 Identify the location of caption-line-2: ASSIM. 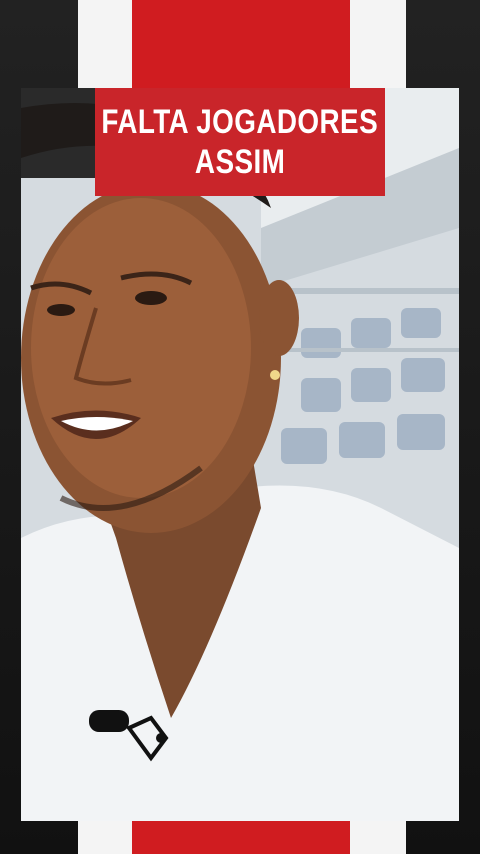
(240, 162).